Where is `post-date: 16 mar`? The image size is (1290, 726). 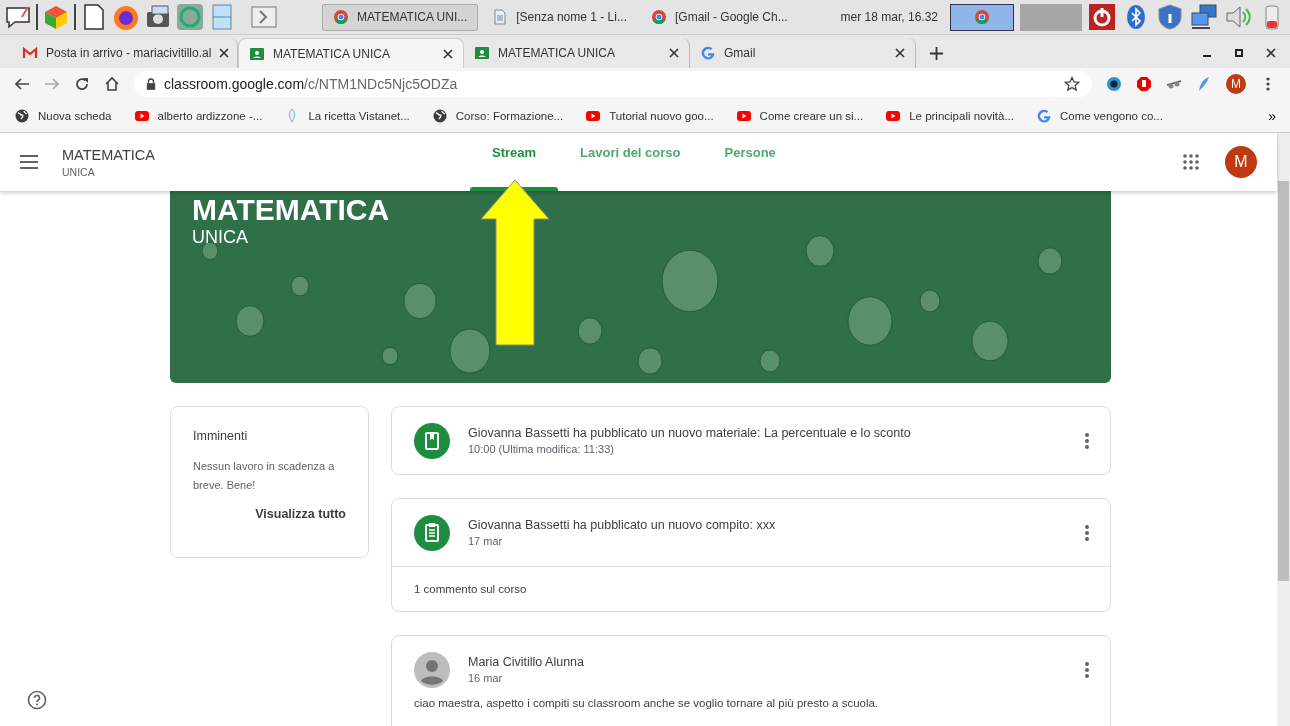 post-date: 16 mar is located at coordinates (486, 678).